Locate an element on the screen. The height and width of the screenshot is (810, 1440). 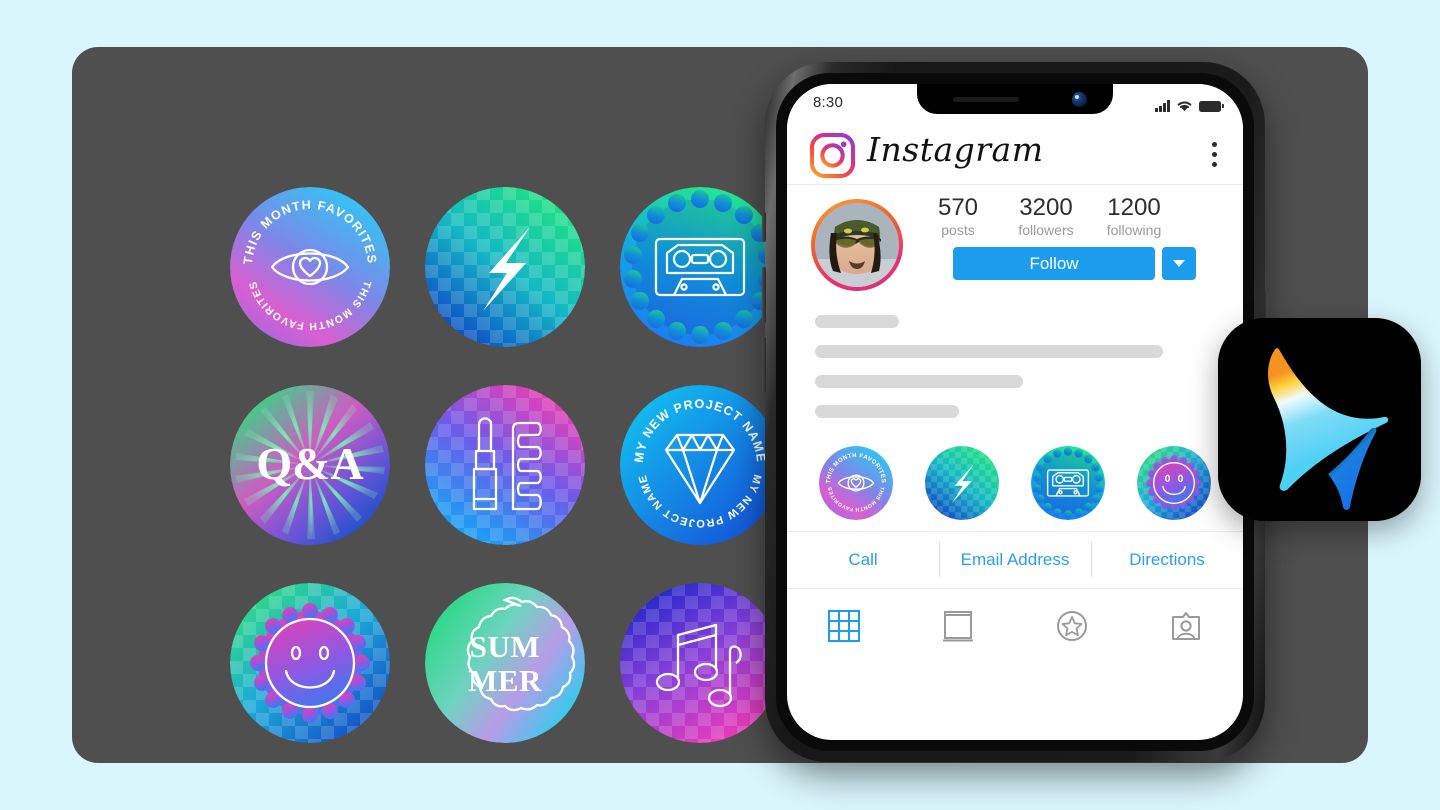
tab-star is located at coordinates (1072, 626).